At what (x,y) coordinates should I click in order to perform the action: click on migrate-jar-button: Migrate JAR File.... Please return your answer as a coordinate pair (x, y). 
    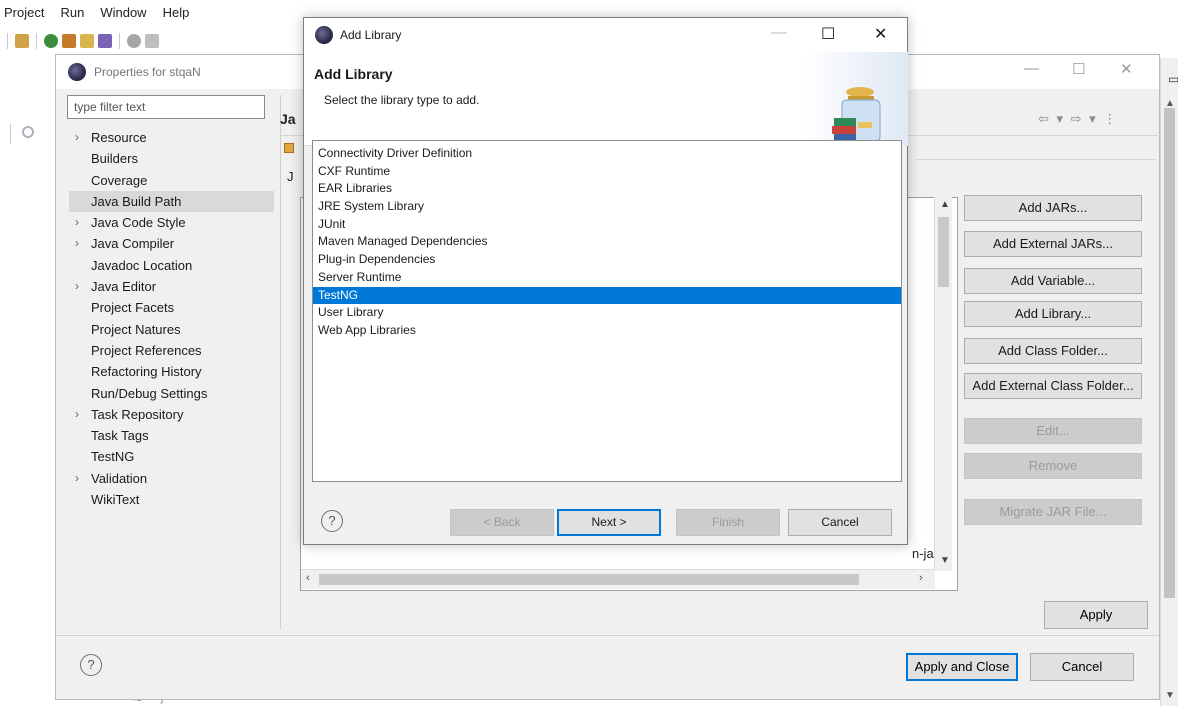
    Looking at the image, I should click on (1053, 512).